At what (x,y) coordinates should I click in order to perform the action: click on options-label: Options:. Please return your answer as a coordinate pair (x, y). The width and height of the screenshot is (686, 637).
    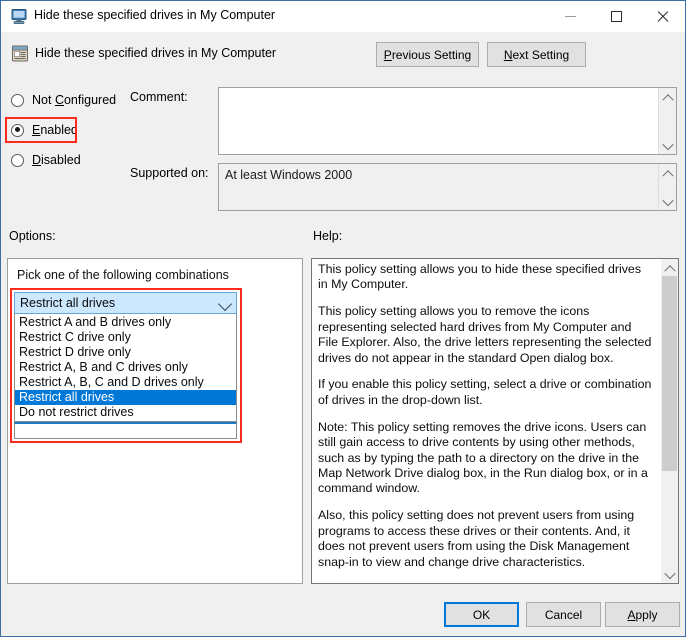
    Looking at the image, I should click on (32, 236).